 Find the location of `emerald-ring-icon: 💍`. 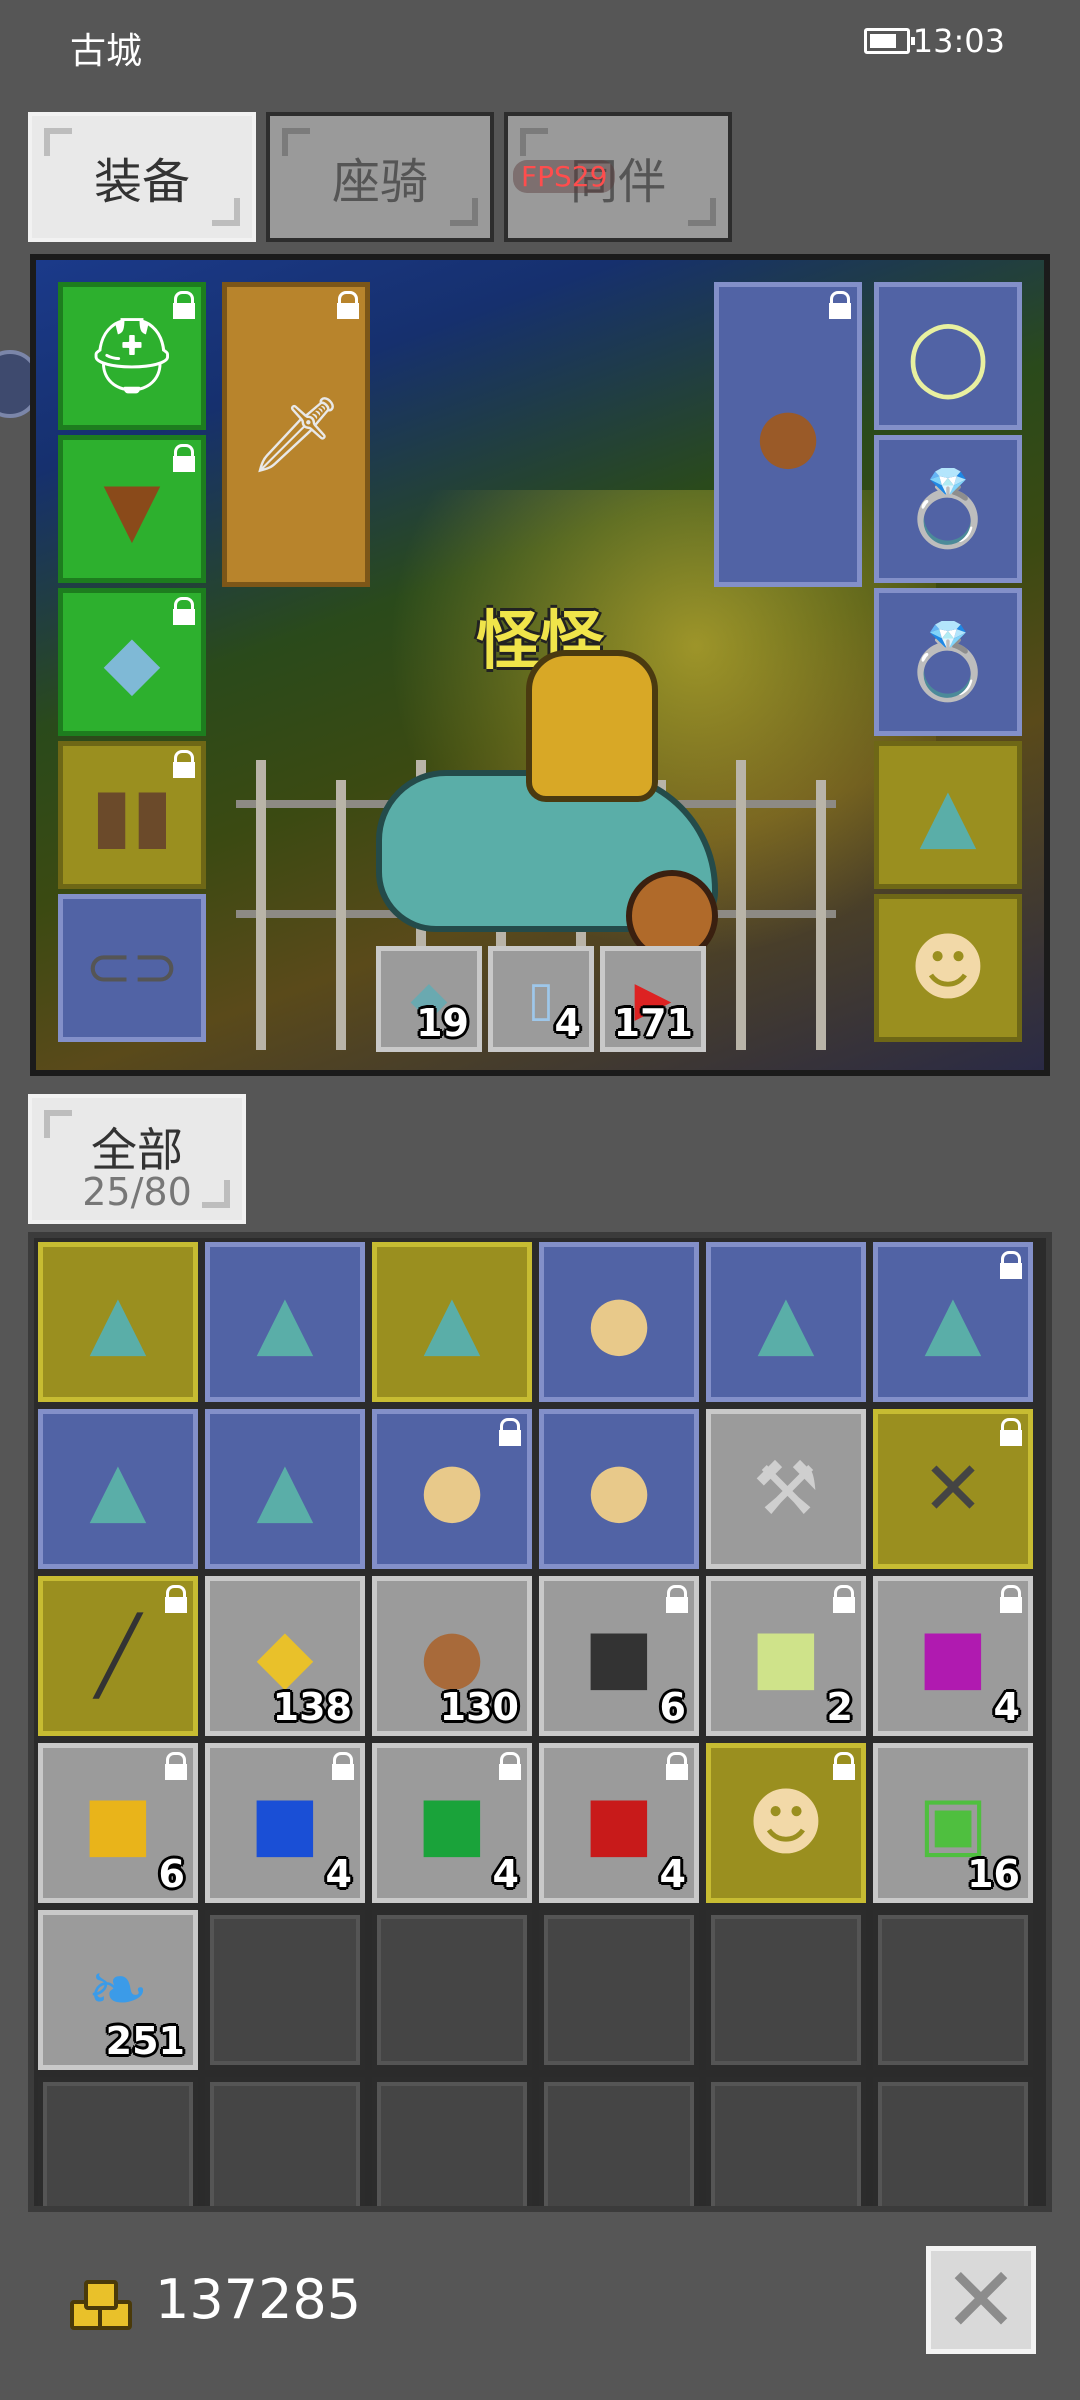

emerald-ring-icon: 💍 is located at coordinates (948, 509).